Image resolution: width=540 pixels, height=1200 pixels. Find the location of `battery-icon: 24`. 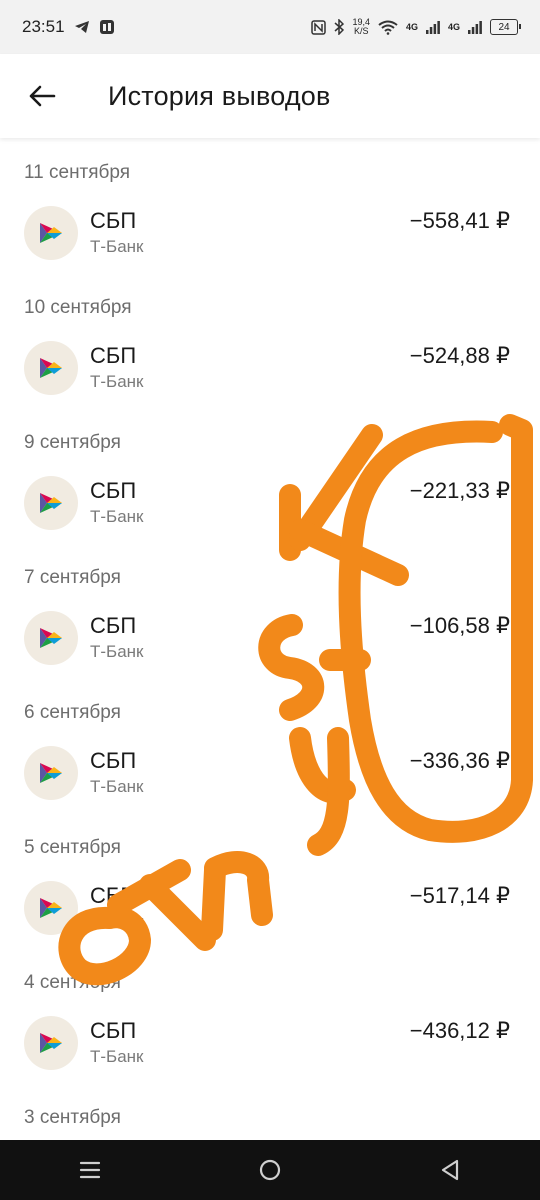

battery-icon: 24 is located at coordinates (505, 27).